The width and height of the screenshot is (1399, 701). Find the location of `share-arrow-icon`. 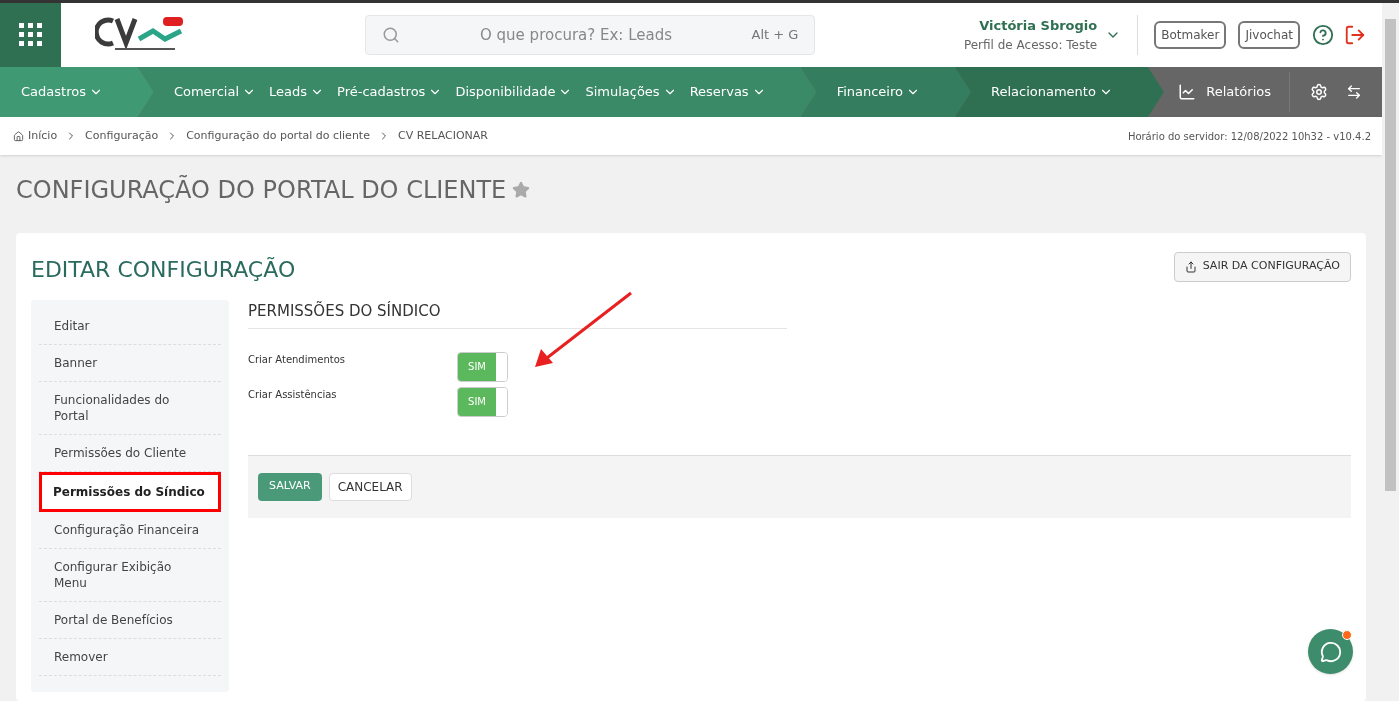

share-arrow-icon is located at coordinates (1190, 266).